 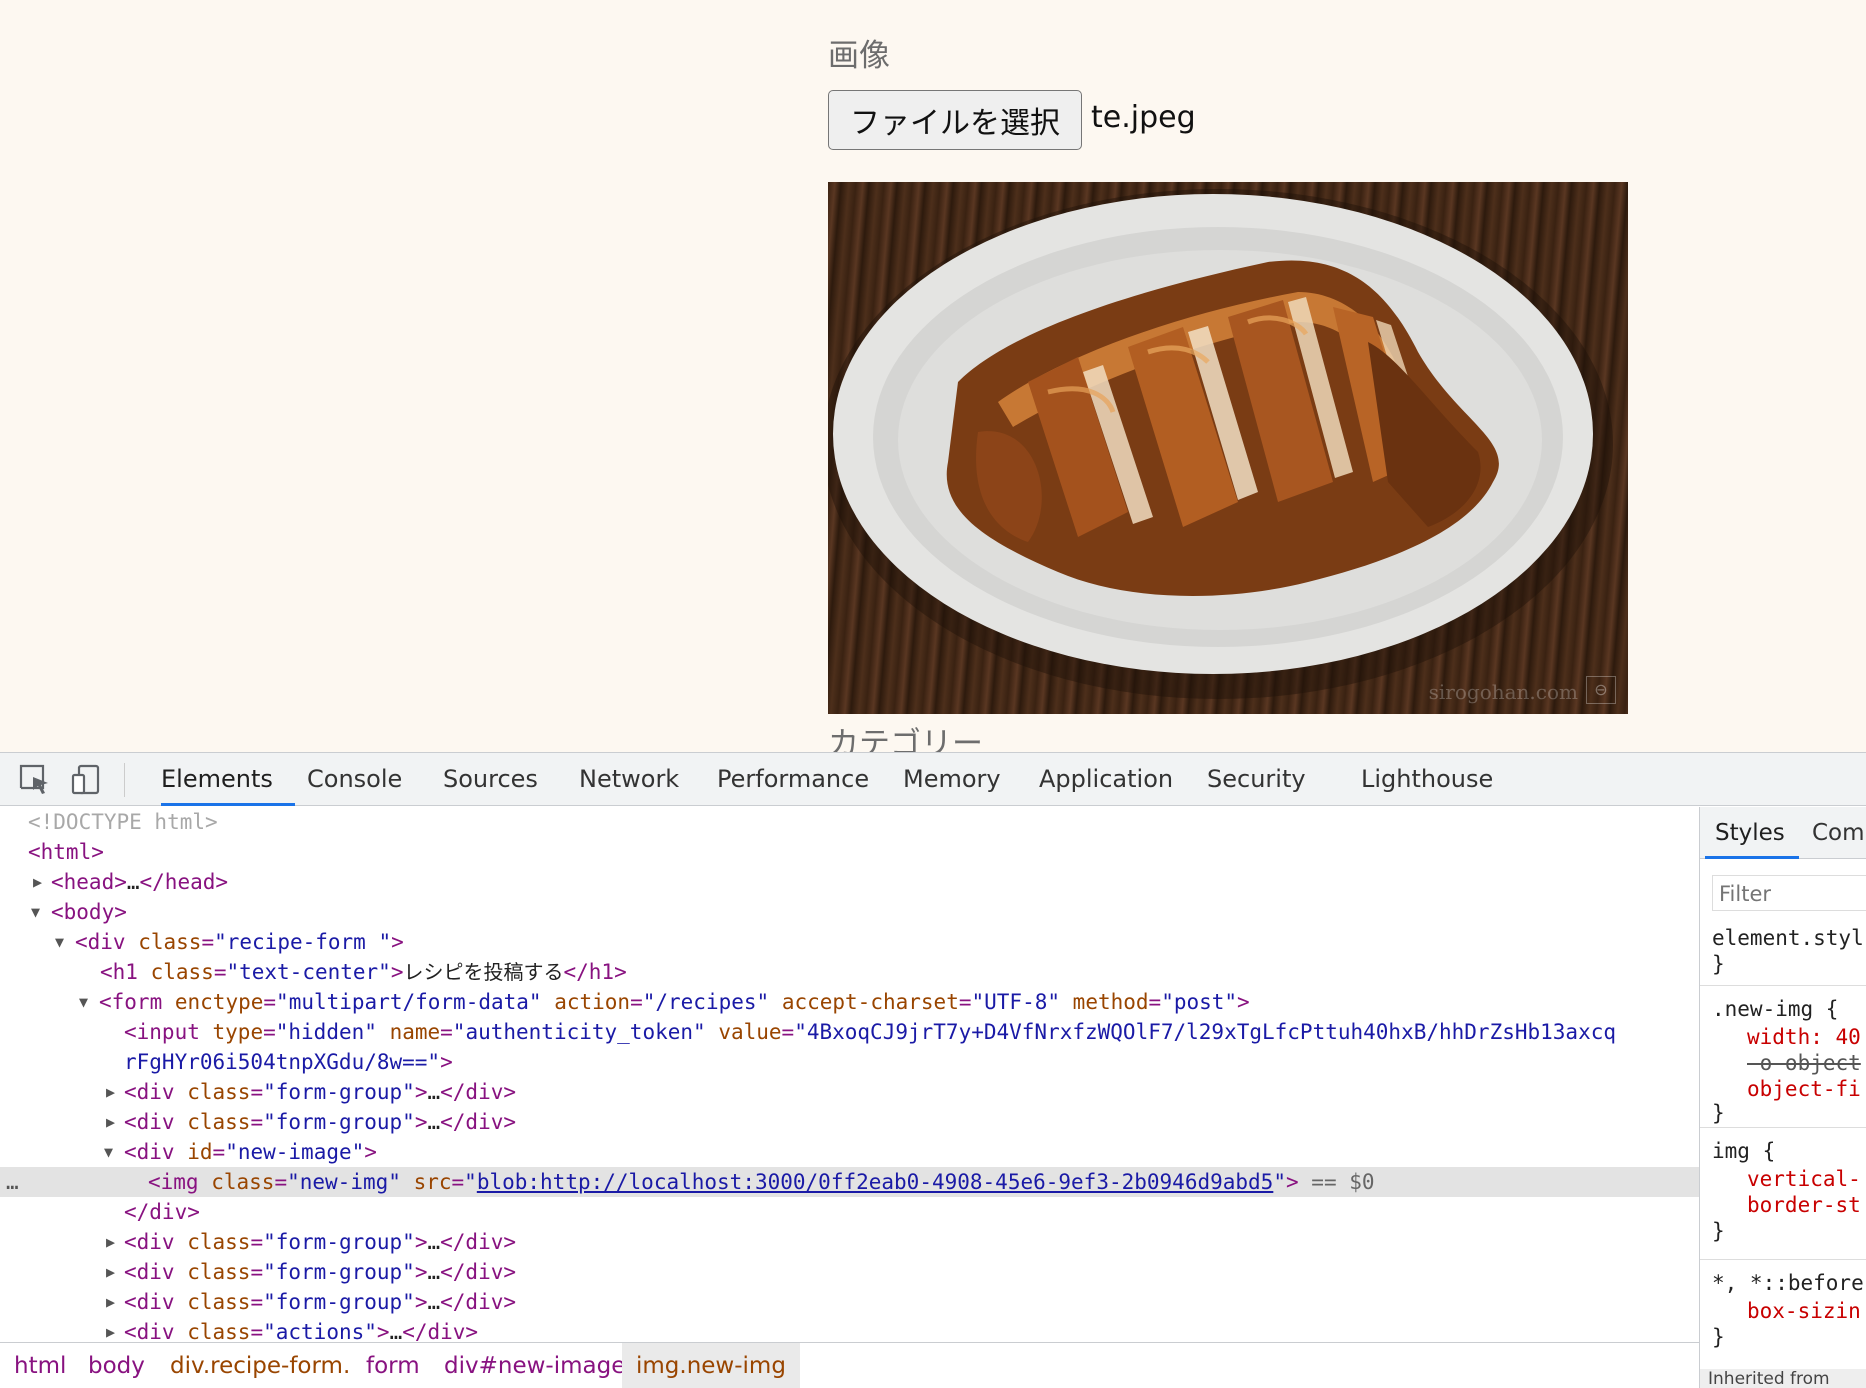 What do you see at coordinates (905, 739) in the screenshot?
I see `category-field-label: カテゴリー` at bounding box center [905, 739].